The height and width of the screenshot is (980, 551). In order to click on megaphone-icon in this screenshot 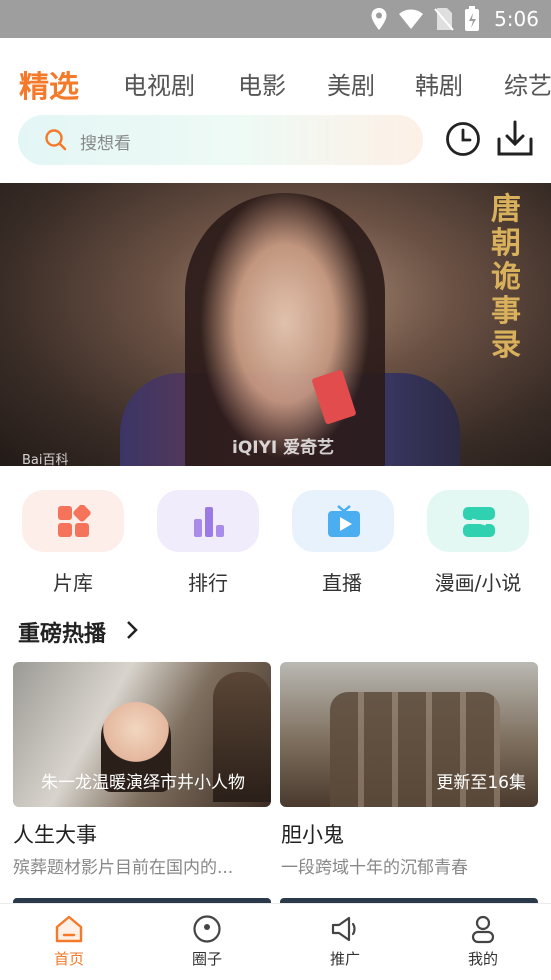, I will do `click(343, 929)`.